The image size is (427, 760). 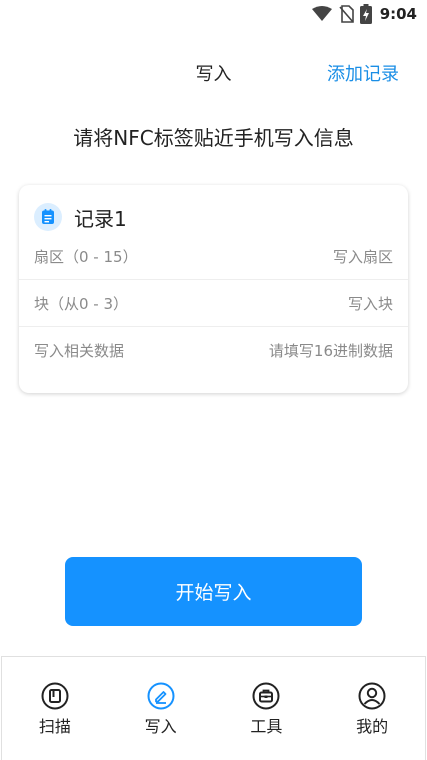 I want to click on sector-input: 写入扇区, so click(x=363, y=256).